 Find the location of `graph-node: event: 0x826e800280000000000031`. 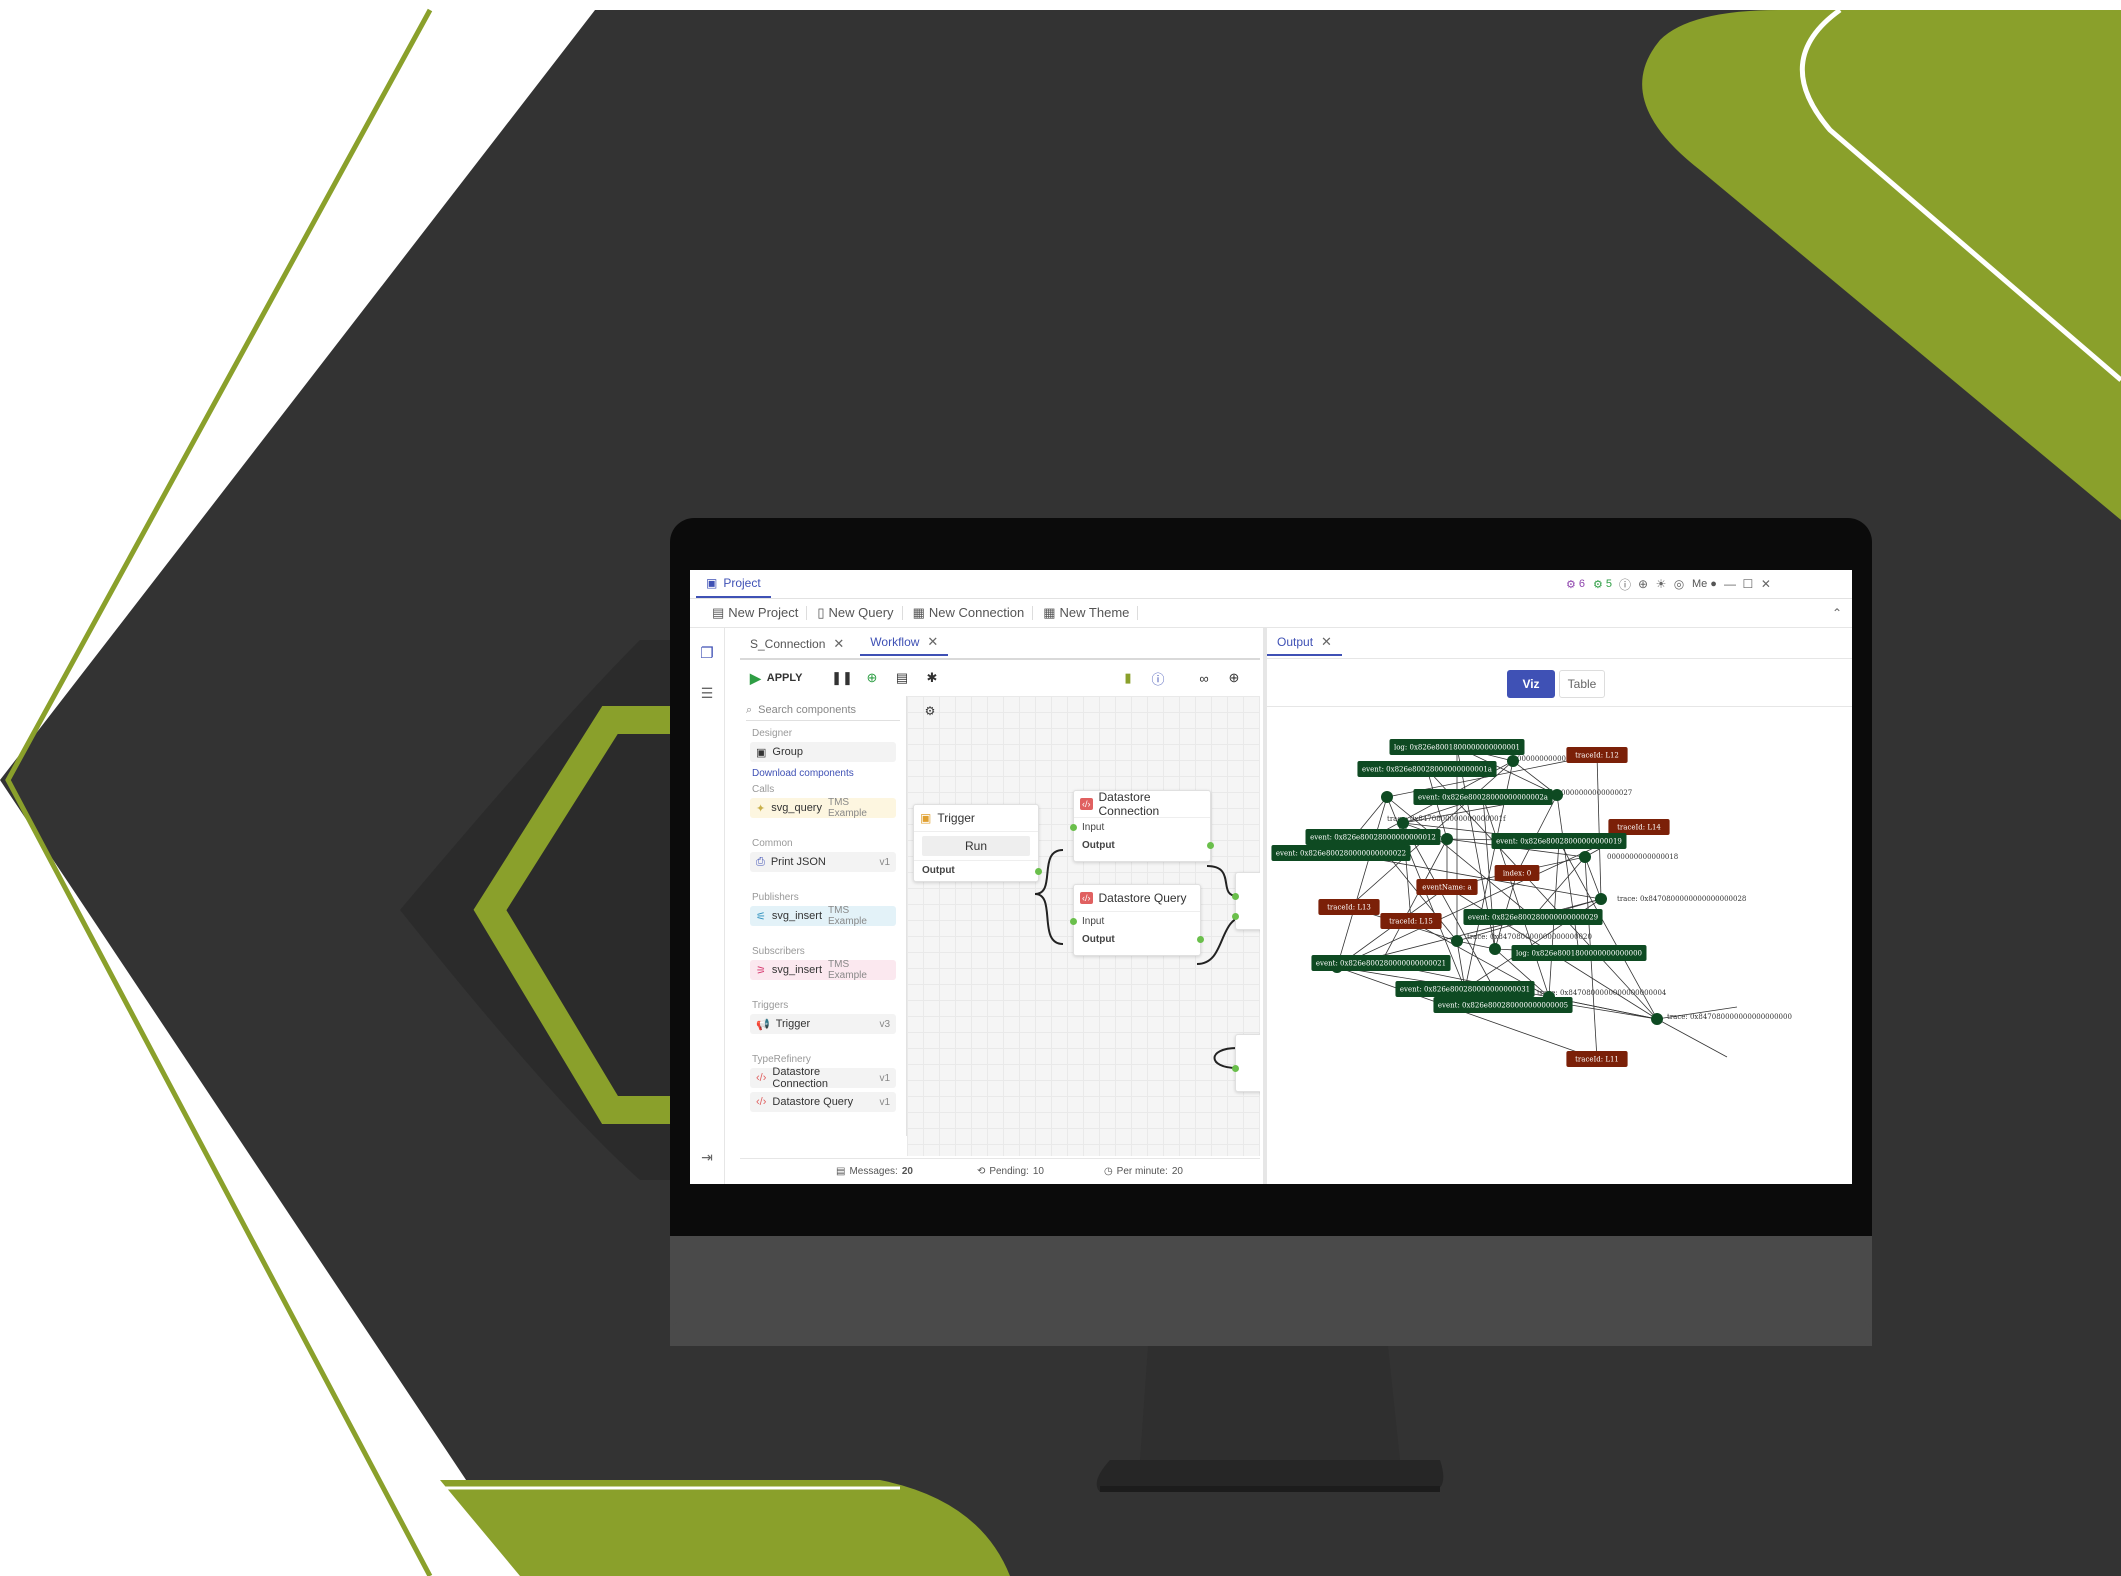

graph-node: event: 0x826e800280000000000031 is located at coordinates (1465, 989).